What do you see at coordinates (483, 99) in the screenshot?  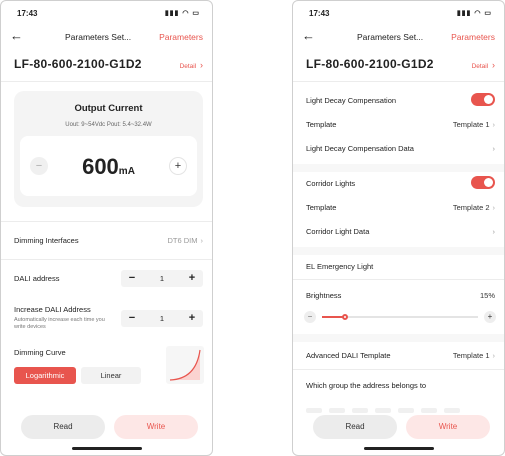 I see `light-decay-toggle` at bounding box center [483, 99].